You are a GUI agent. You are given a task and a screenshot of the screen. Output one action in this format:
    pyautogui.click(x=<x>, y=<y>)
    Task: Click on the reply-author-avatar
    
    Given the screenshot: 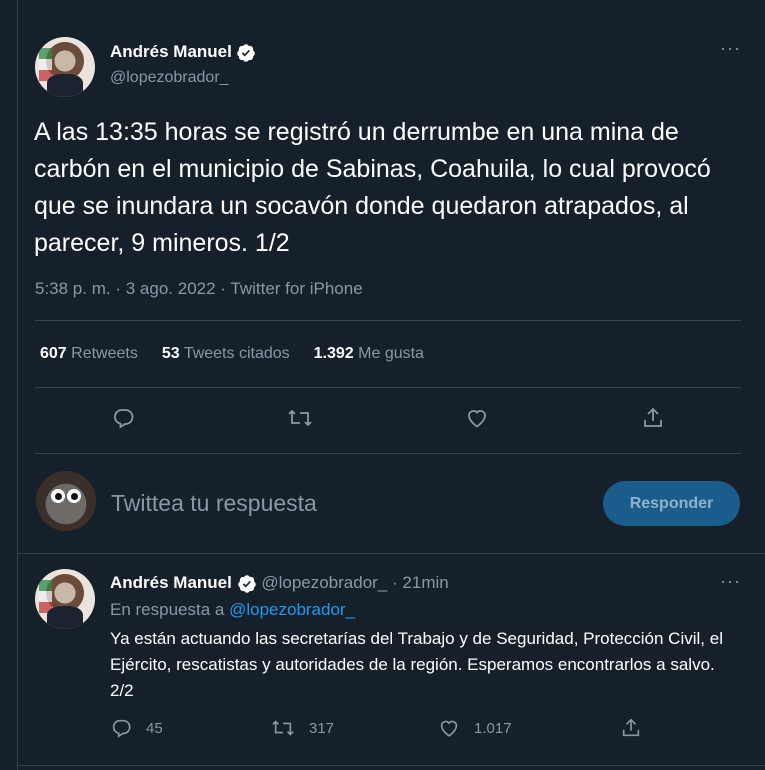 What is the action you would take?
    pyautogui.click(x=65, y=599)
    